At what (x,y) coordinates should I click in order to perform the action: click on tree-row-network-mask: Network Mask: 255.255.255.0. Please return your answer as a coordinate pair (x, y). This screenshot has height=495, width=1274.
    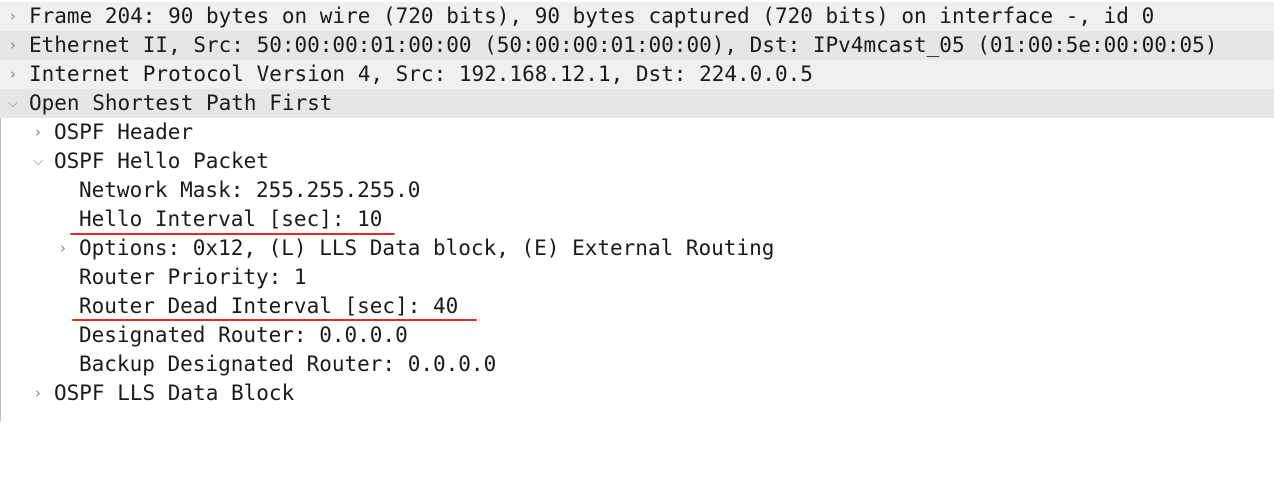
    Looking at the image, I should click on (637, 190).